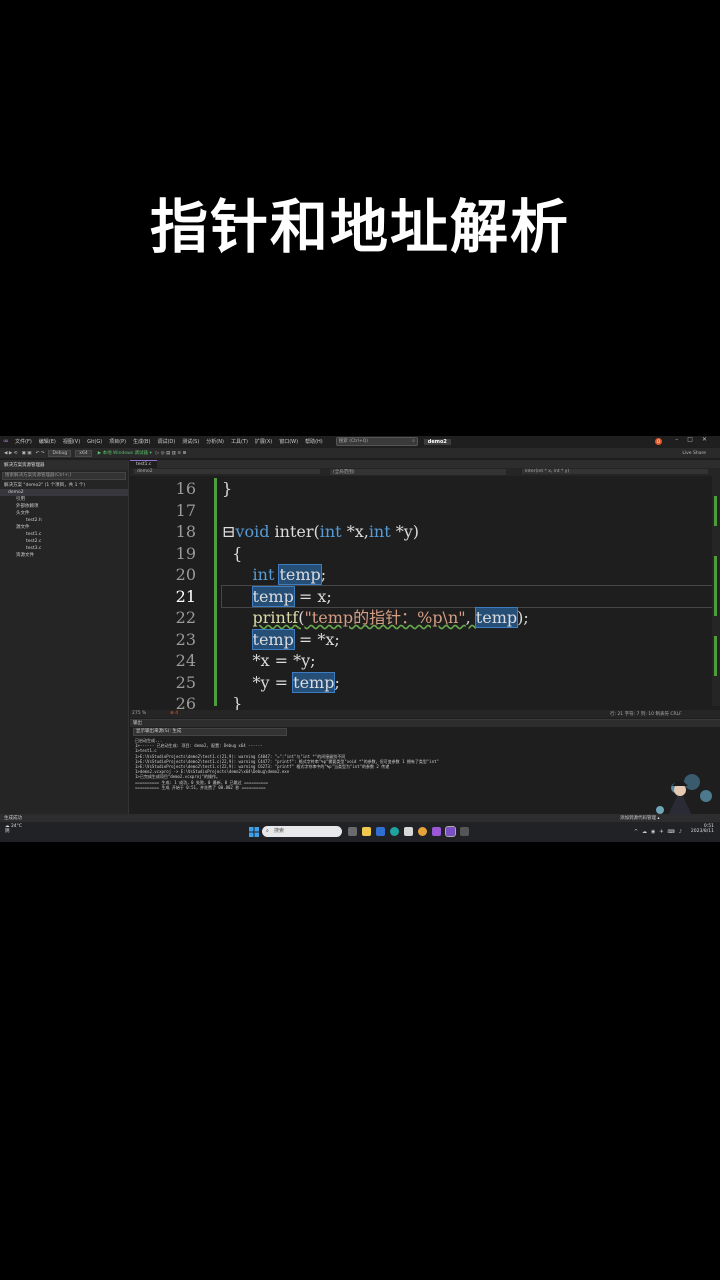  Describe the element at coordinates (297, 531) in the screenshot. I see `code-token: inter(` at that location.